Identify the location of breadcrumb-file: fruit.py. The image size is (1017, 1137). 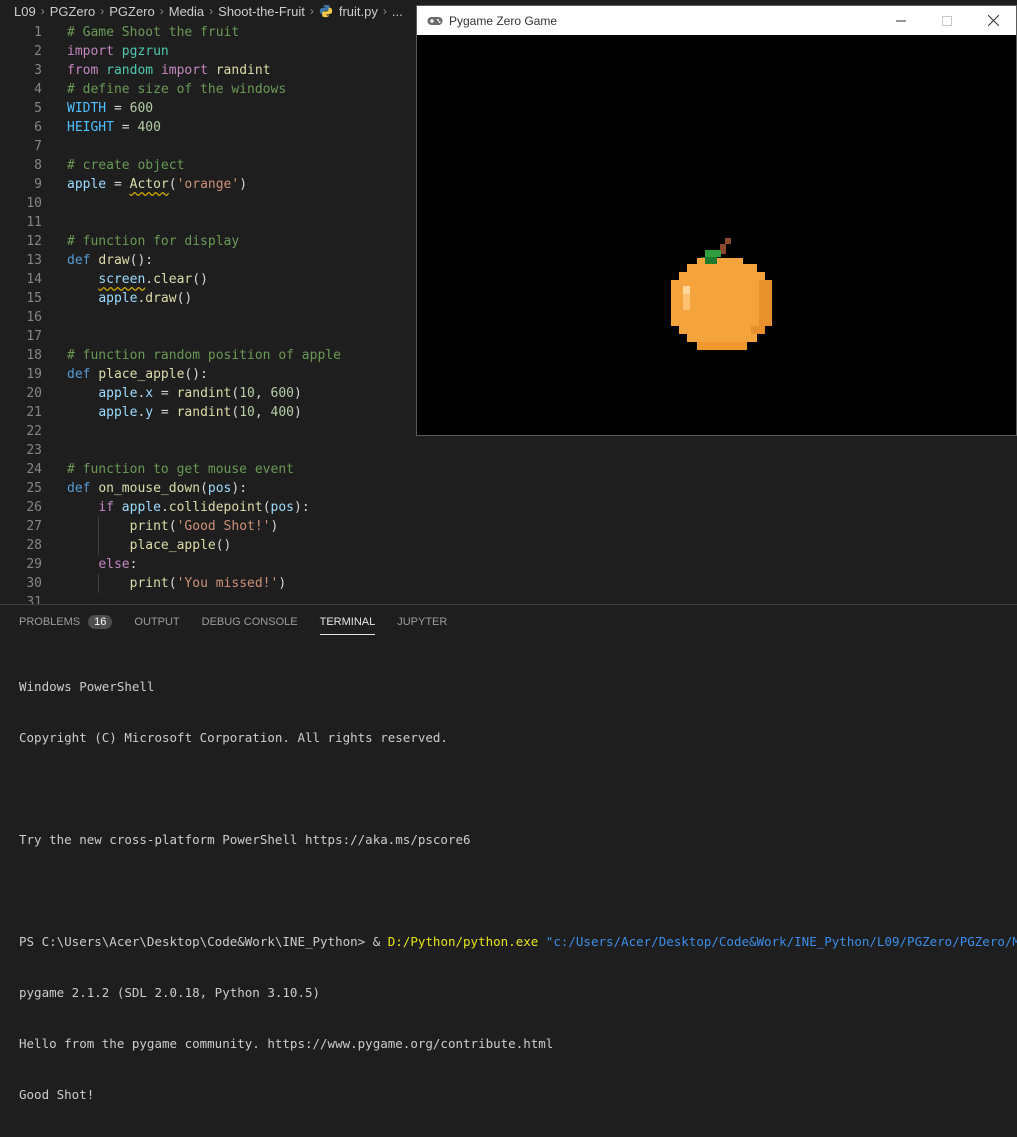
(358, 11).